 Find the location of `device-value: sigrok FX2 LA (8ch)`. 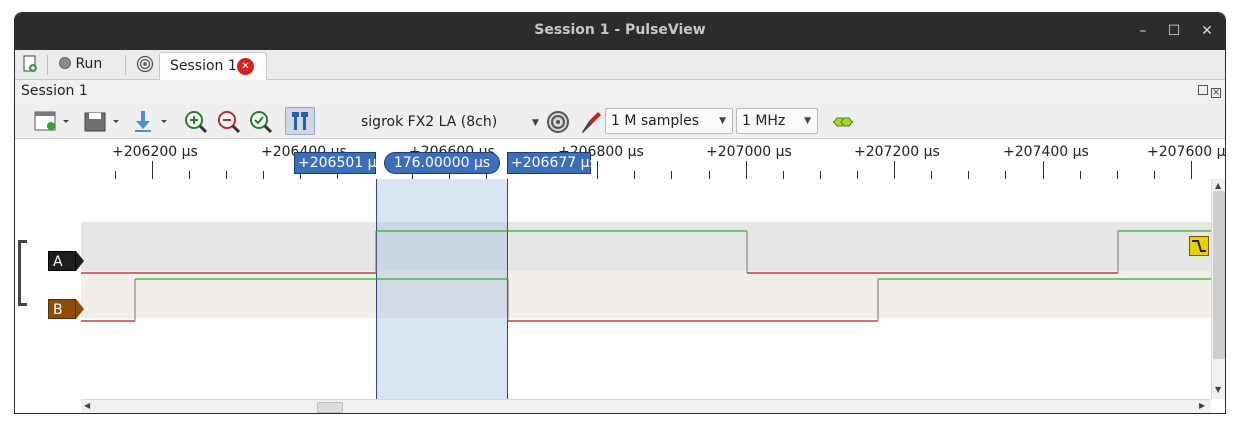

device-value: sigrok FX2 LA (8ch) is located at coordinates (429, 122).